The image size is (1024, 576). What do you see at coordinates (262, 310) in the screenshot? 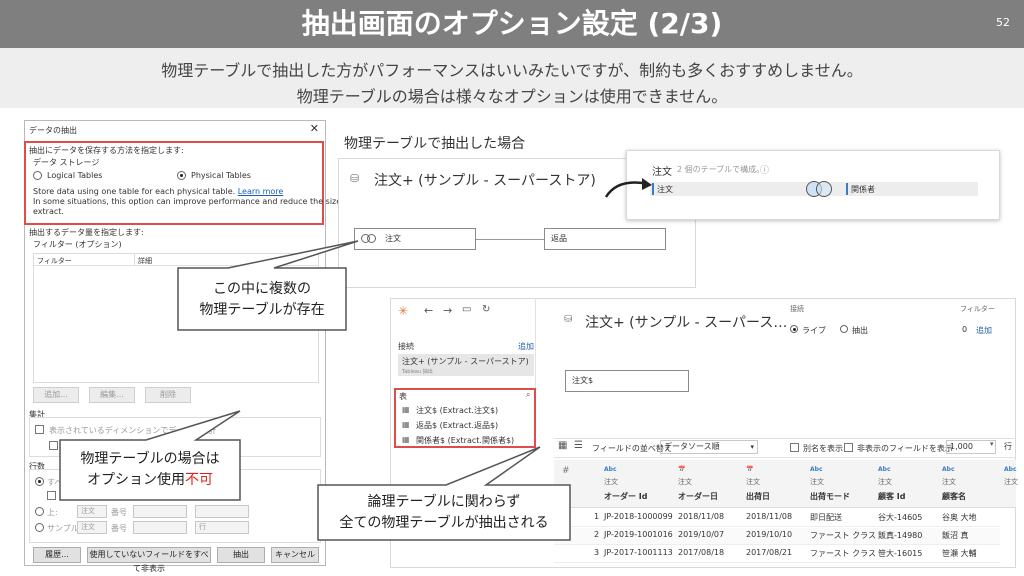
I see `callout-1-line-2: 物理テーブルが存在` at bounding box center [262, 310].